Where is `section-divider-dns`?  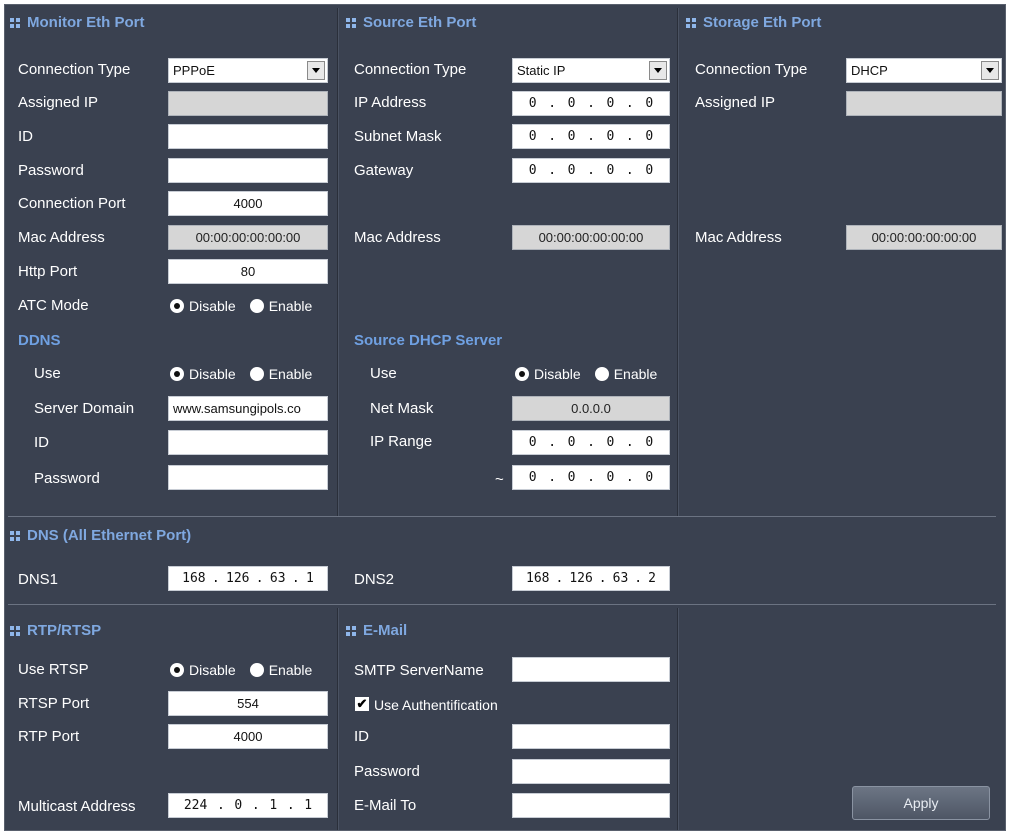 section-divider-dns is located at coordinates (502, 516).